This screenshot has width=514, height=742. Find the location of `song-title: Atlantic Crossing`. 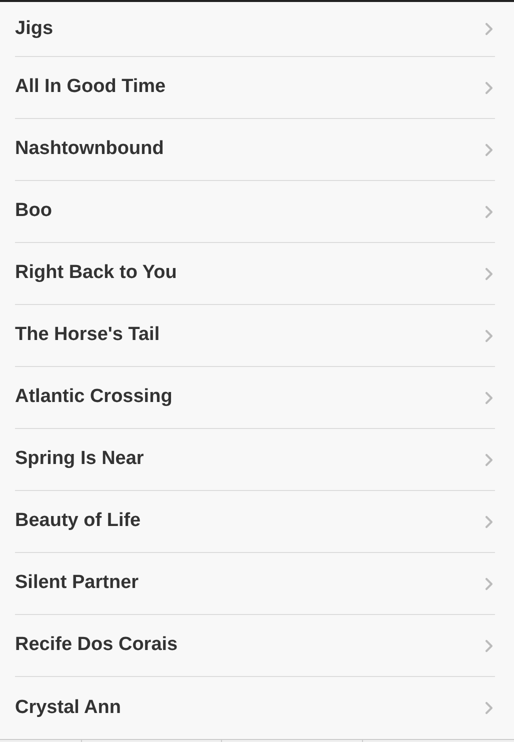

song-title: Atlantic Crossing is located at coordinates (93, 397).